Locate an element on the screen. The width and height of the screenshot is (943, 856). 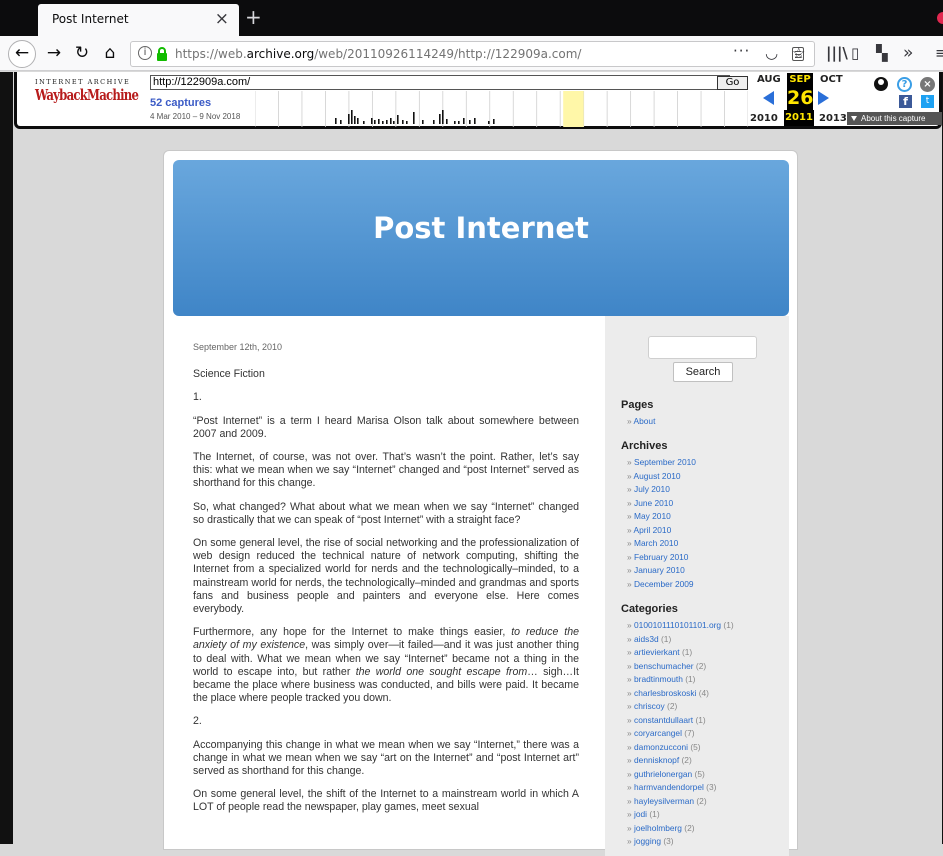
archives-item: » January 2010 is located at coordinates (661, 571).